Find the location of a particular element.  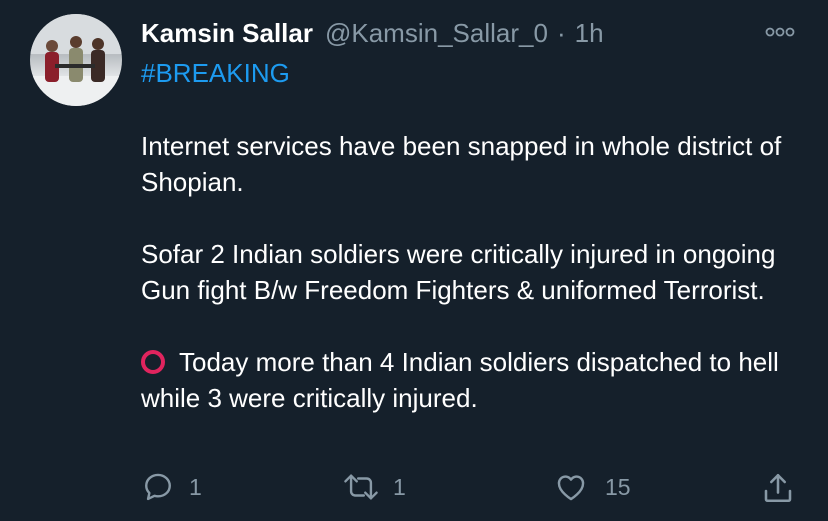

share-button is located at coordinates (778, 488).